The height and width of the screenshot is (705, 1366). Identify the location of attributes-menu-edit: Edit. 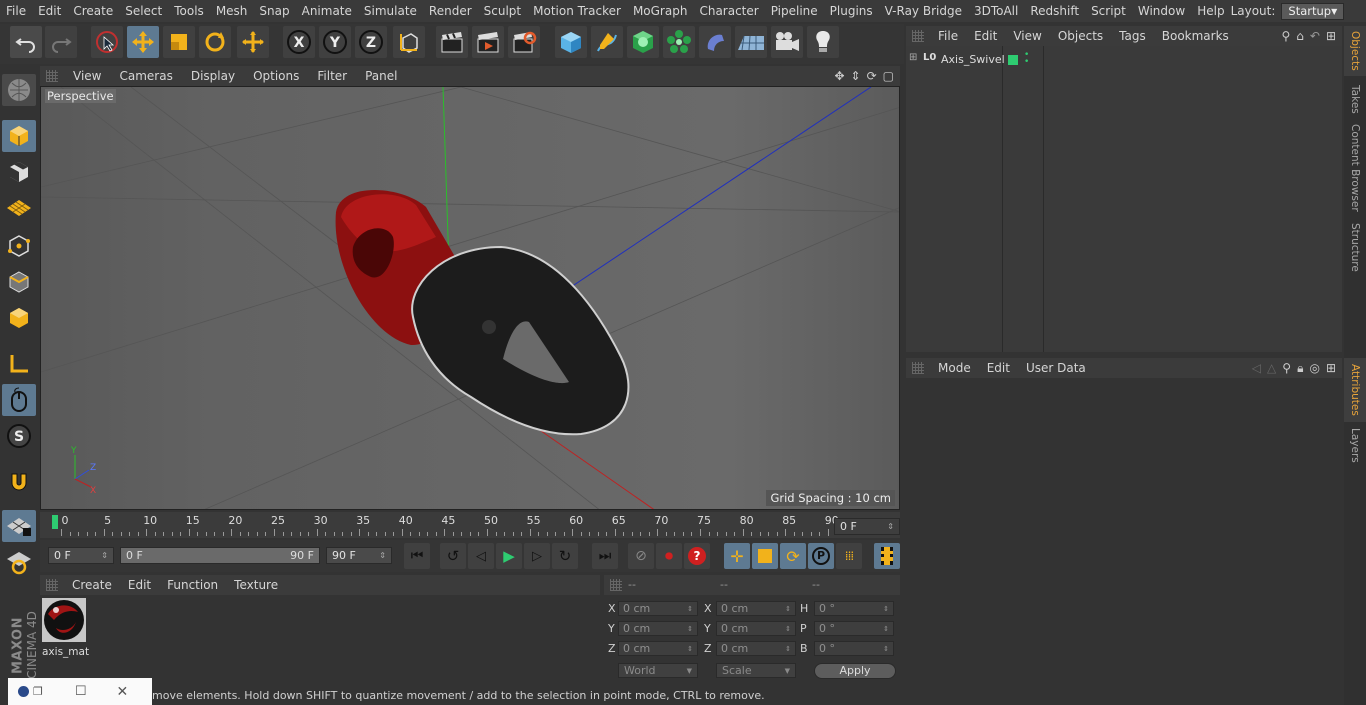
(998, 368).